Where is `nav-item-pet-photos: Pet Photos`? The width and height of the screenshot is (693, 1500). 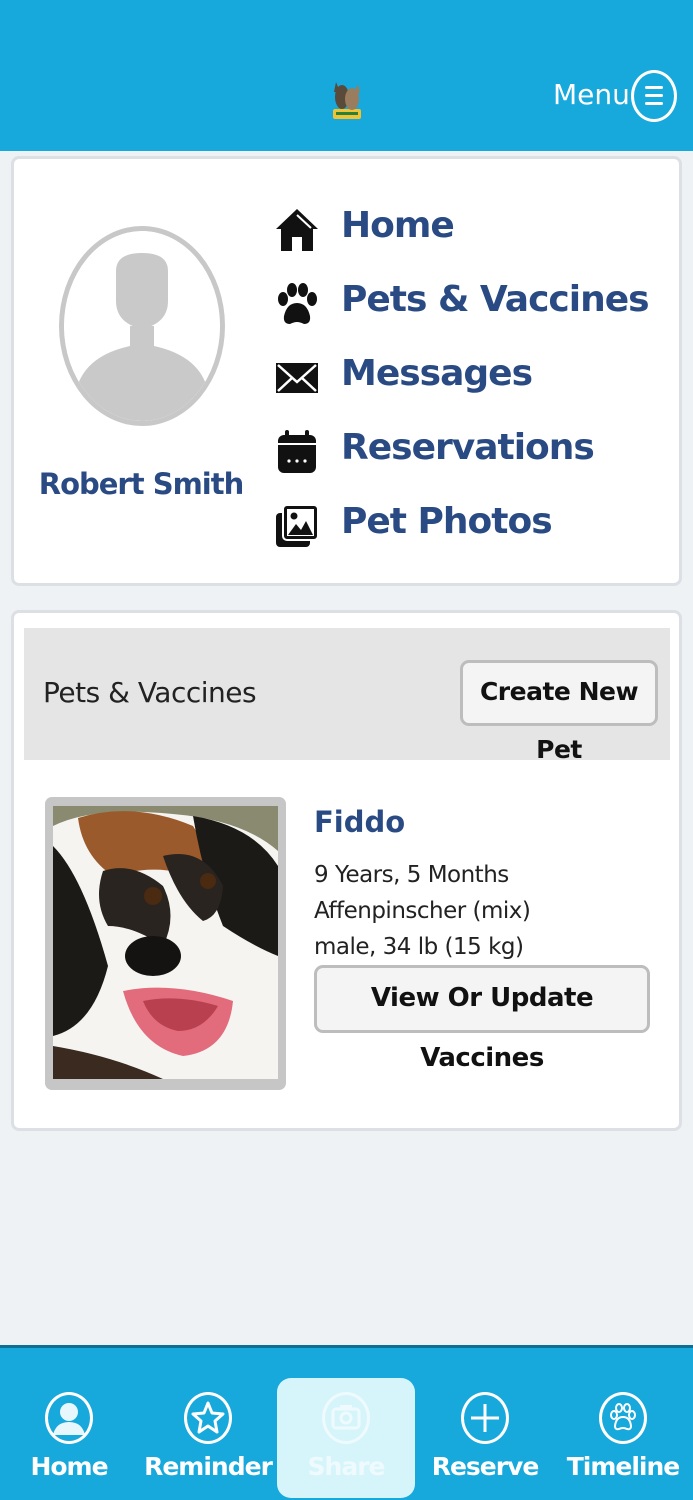 nav-item-pet-photos: Pet Photos is located at coordinates (474, 525).